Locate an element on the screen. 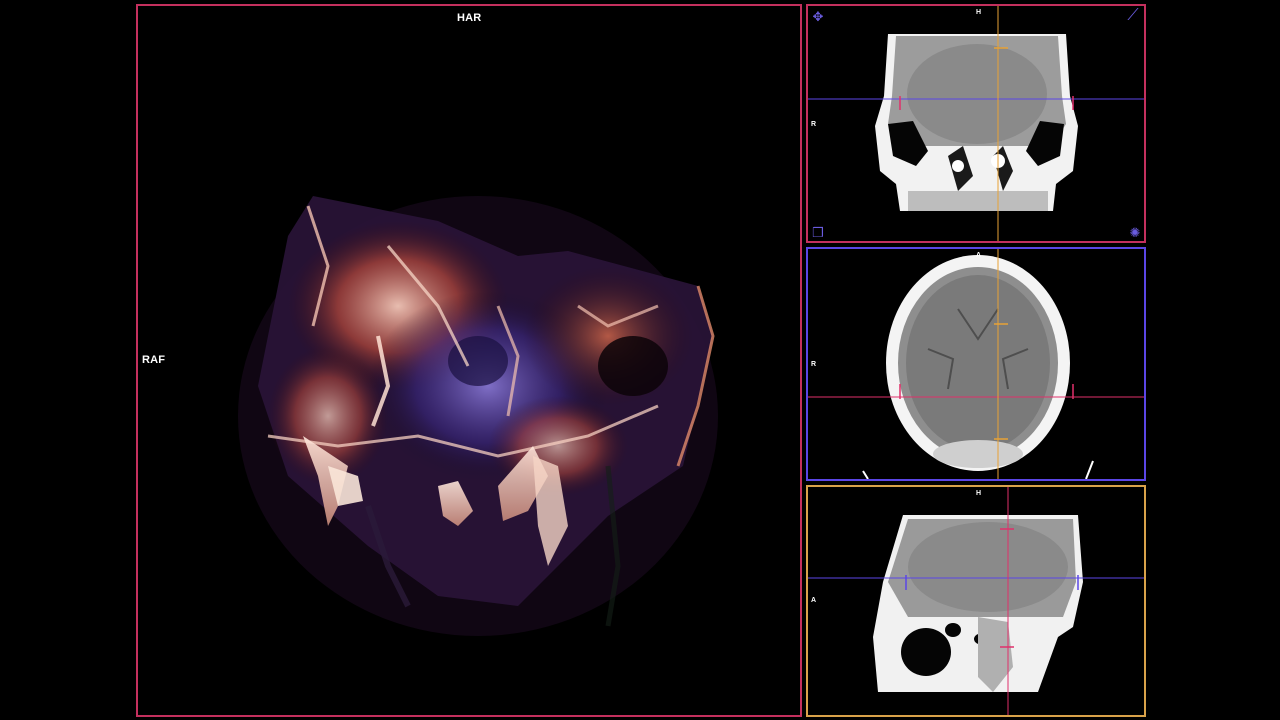  coronal-viewport: H R ✥ ⟋ ❒ ✺ is located at coordinates (976, 123).